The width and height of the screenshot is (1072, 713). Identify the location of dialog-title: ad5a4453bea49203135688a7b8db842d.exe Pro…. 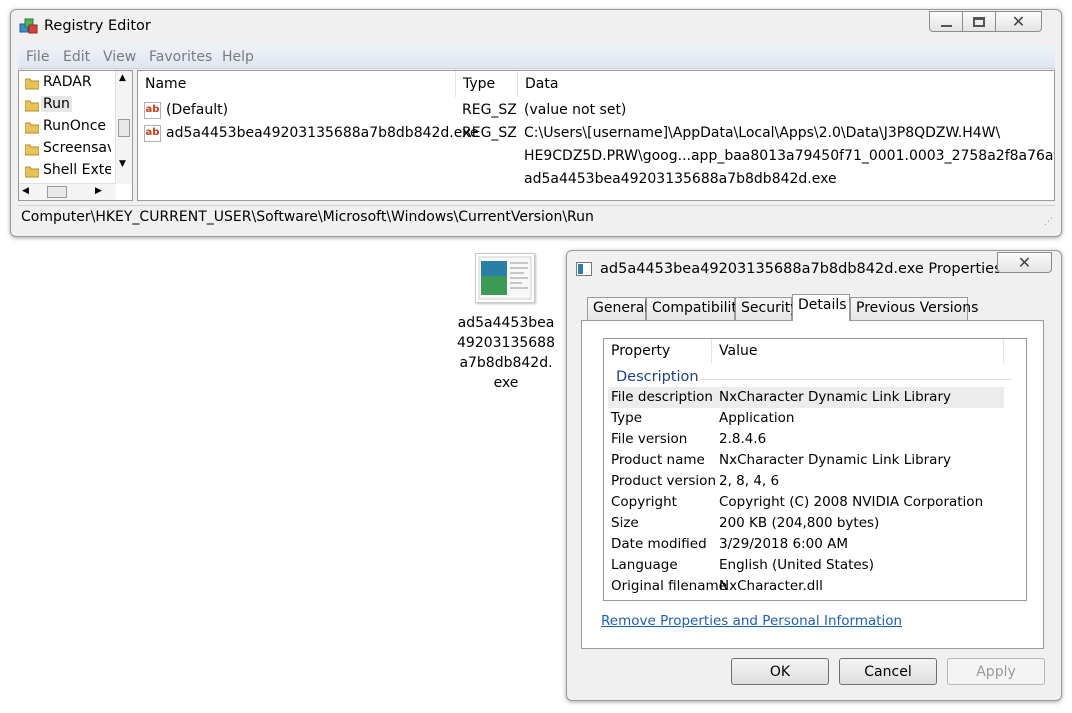
(801, 269).